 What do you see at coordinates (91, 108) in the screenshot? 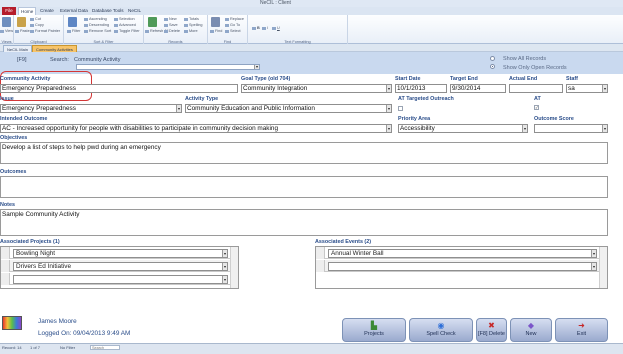
I see `issue-combo: Emergency Preparedness ▾` at bounding box center [91, 108].